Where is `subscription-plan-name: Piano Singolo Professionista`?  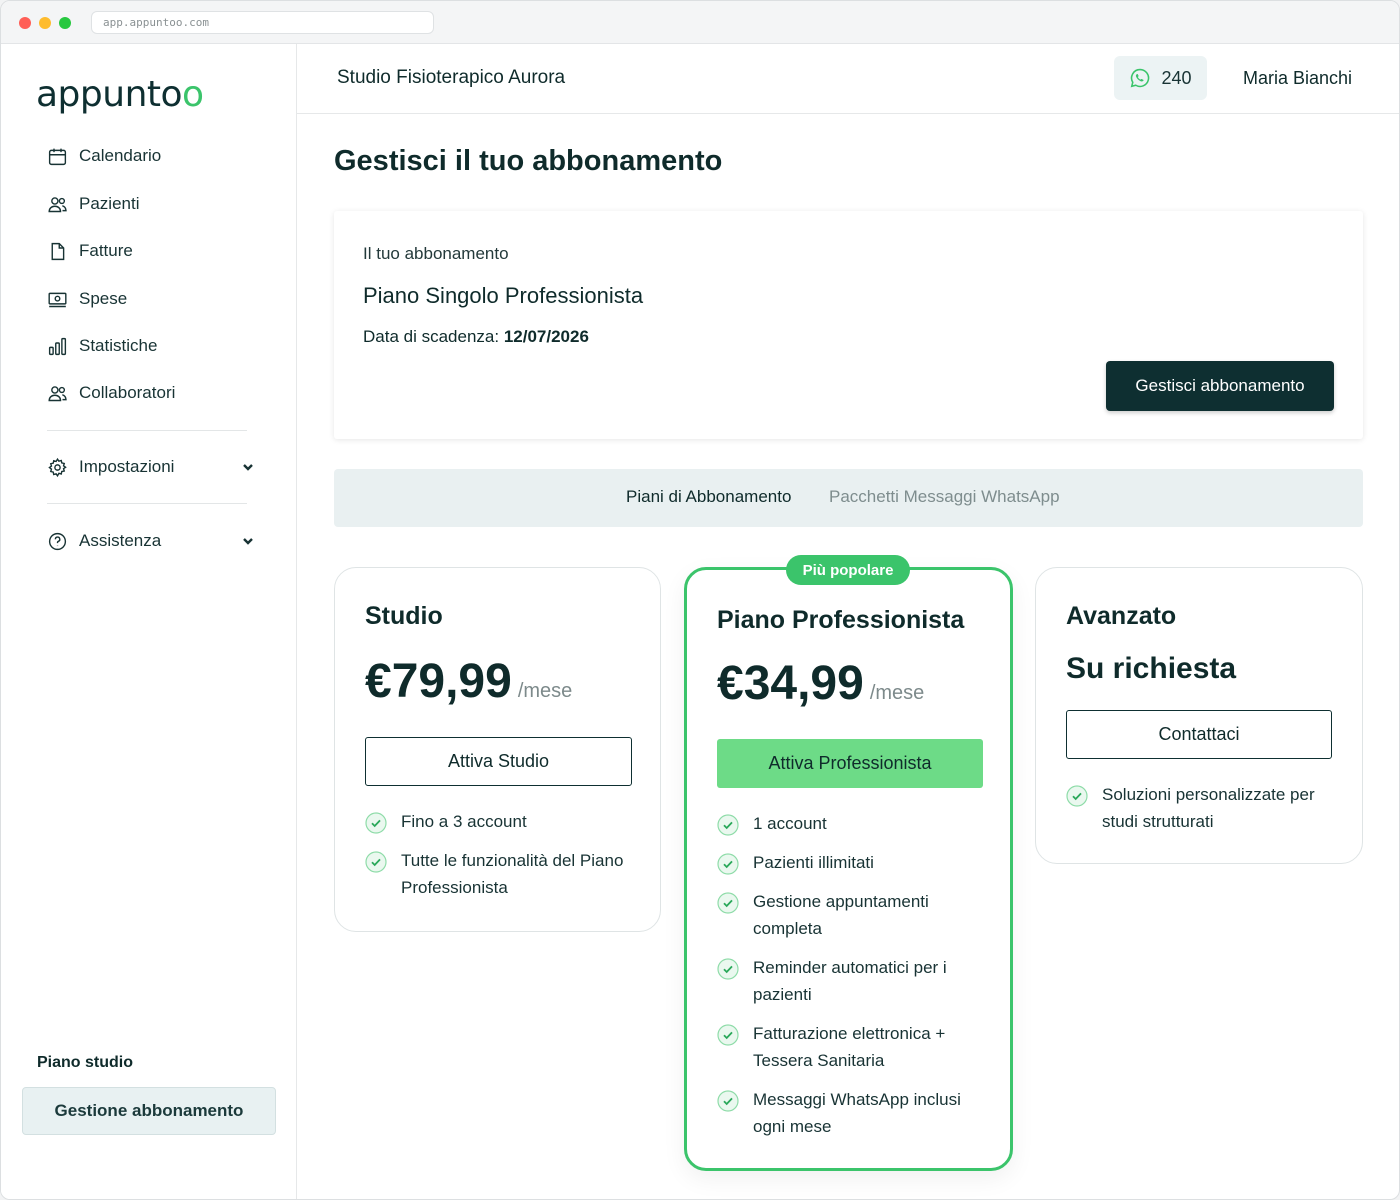 subscription-plan-name: Piano Singolo Professionista is located at coordinates (503, 295).